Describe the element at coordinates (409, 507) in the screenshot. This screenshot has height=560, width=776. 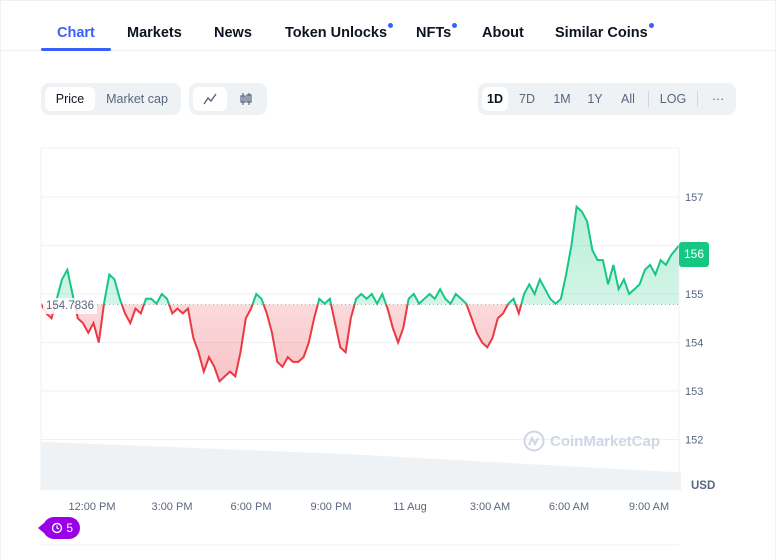
I see `x-tick-label: 11 Aug` at that location.